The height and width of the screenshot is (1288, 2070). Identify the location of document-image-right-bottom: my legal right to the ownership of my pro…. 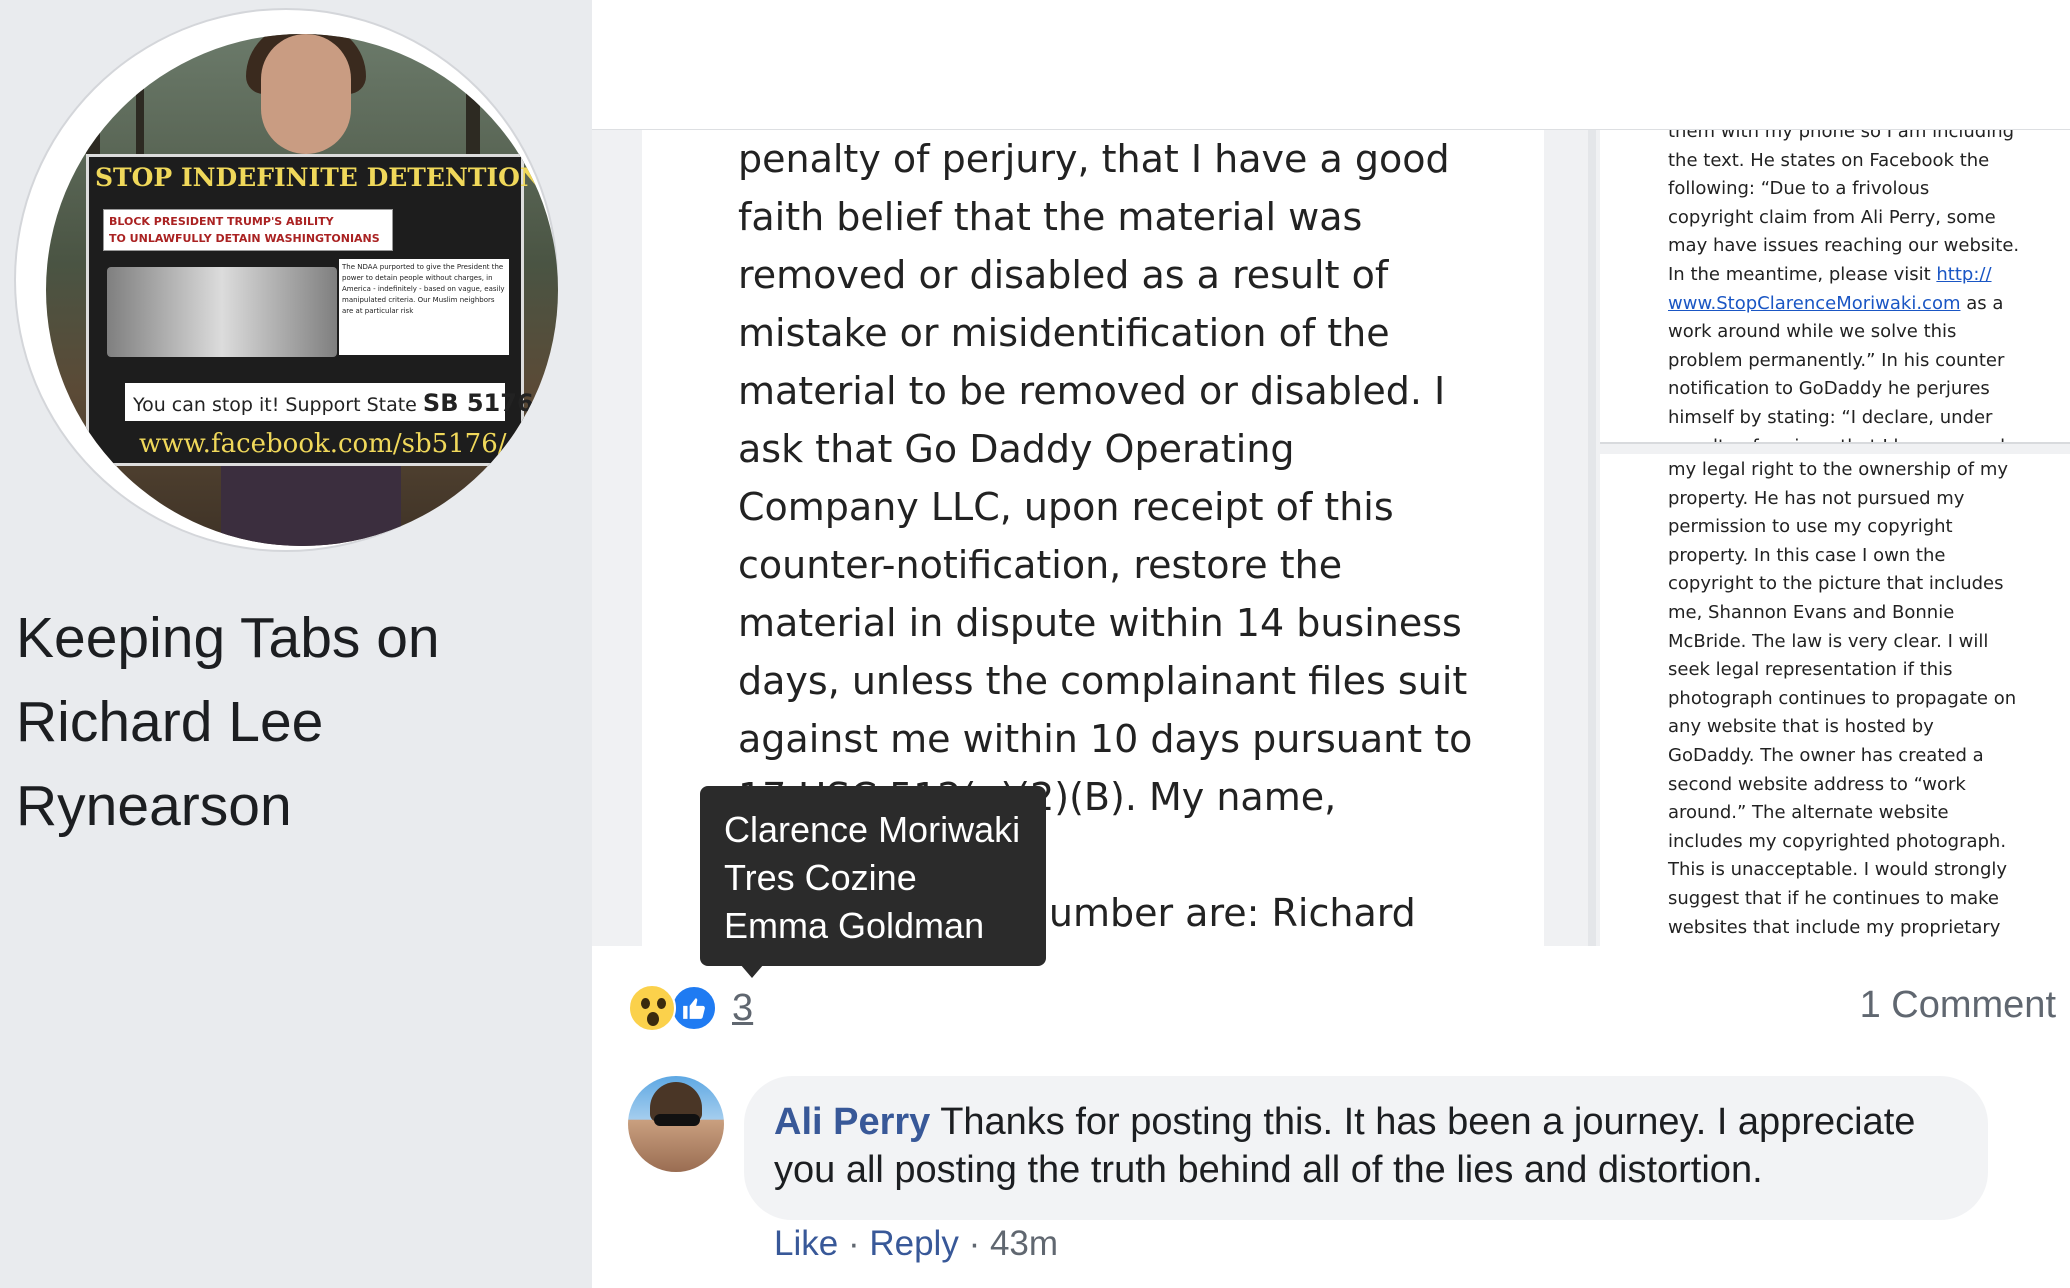
(1835, 700).